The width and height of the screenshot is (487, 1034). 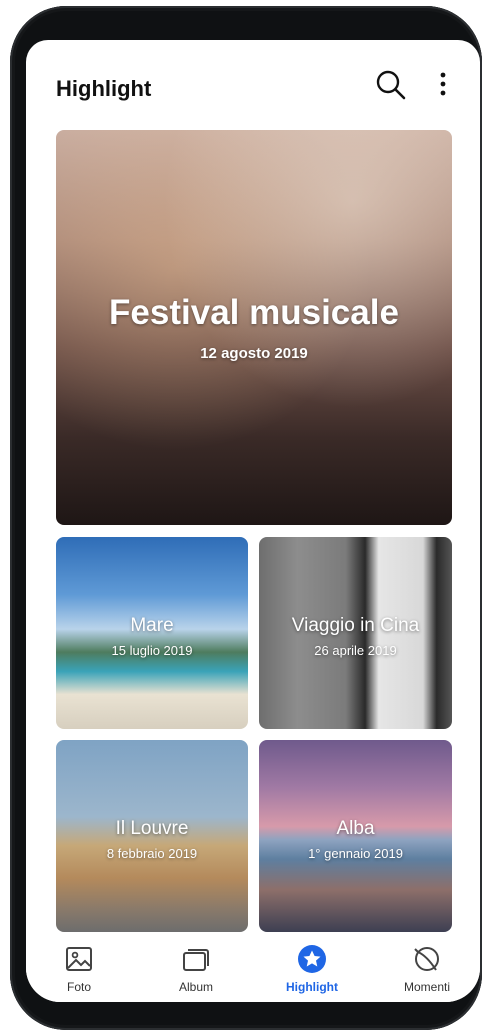 I want to click on tab-label: Album, so click(x=195, y=987).